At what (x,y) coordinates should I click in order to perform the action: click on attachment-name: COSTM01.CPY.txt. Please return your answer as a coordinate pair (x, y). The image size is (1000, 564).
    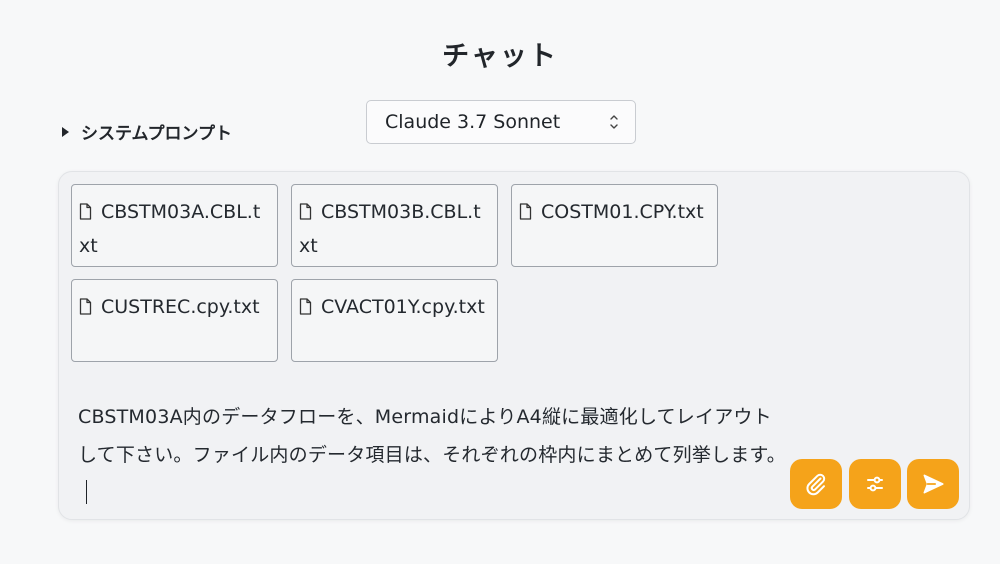
    Looking at the image, I should click on (622, 212).